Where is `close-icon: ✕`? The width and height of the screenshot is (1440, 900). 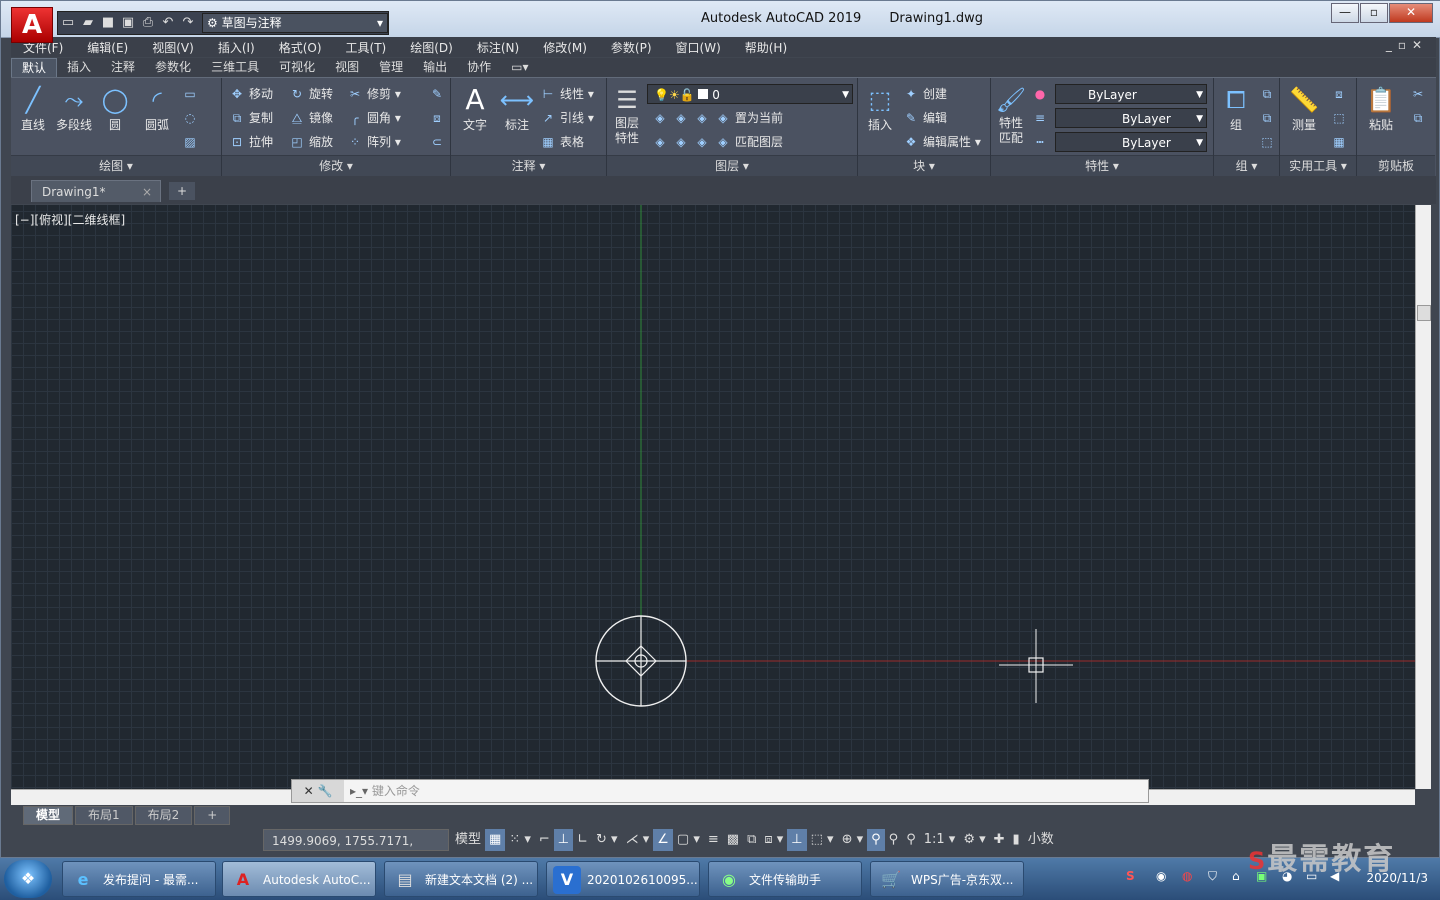 close-icon: ✕ is located at coordinates (309, 791).